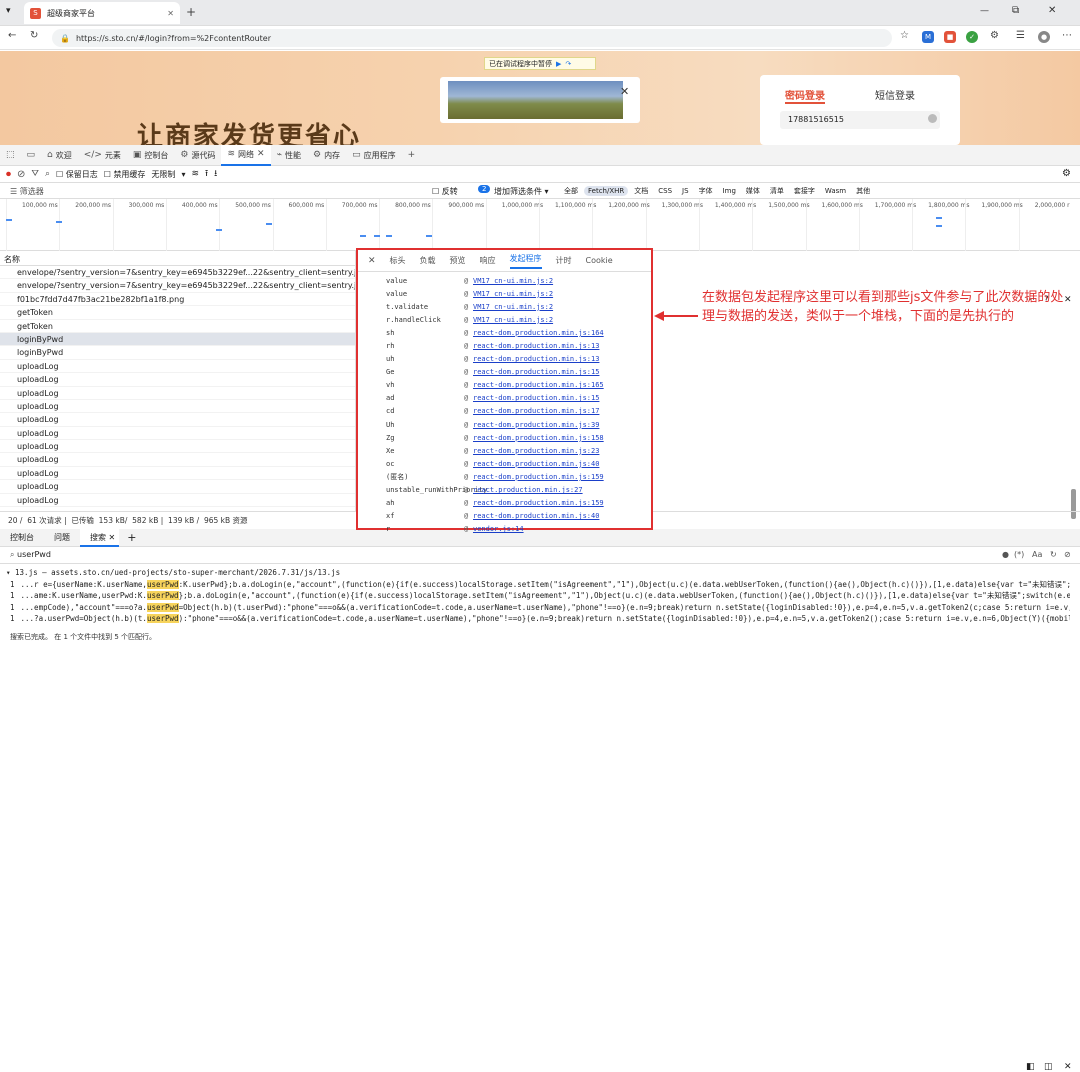  I want to click on profile-avatar: ●, so click(1044, 37).